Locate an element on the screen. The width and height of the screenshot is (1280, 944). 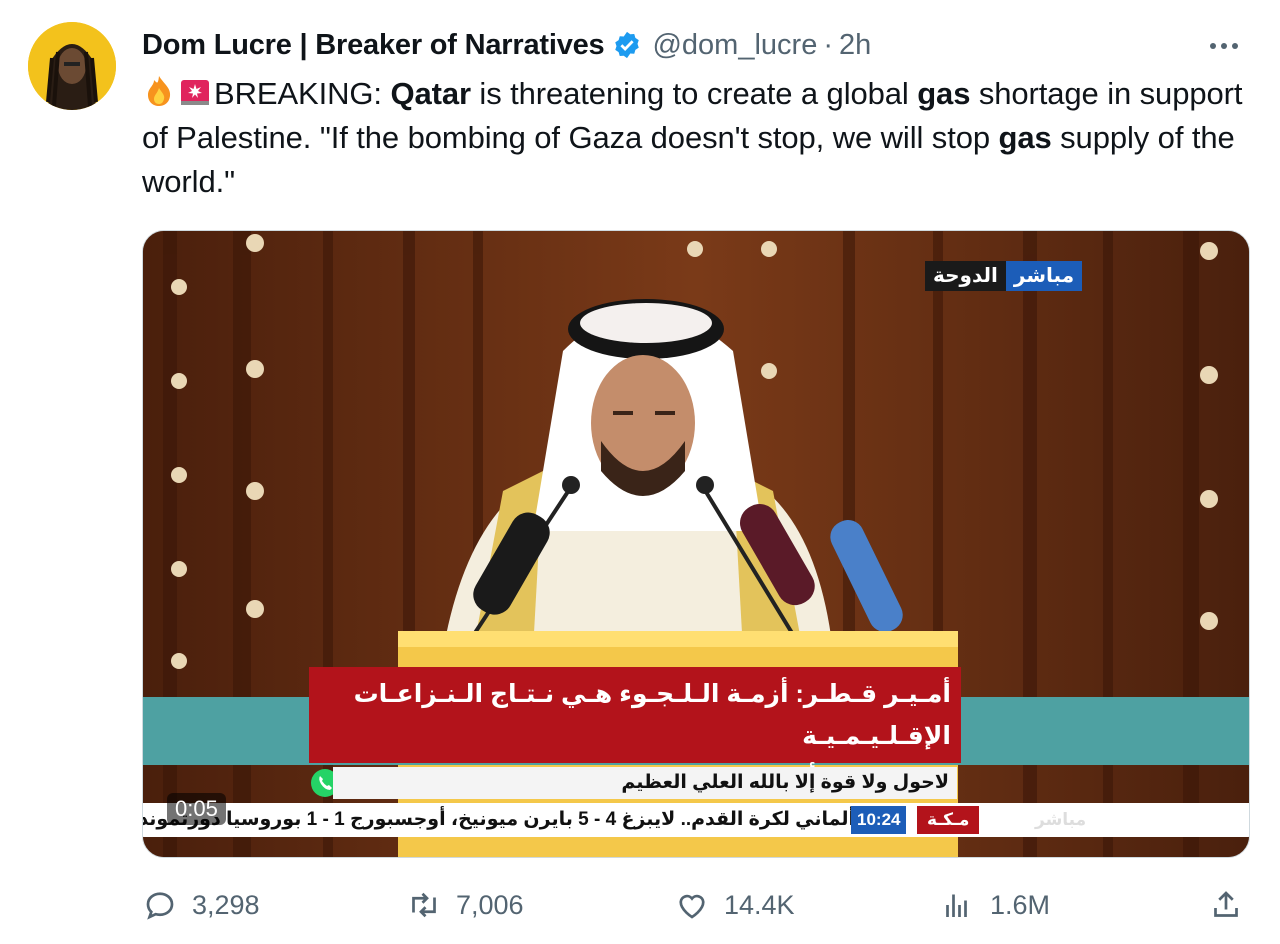
siren-emoji-icon is located at coordinates (195, 92).